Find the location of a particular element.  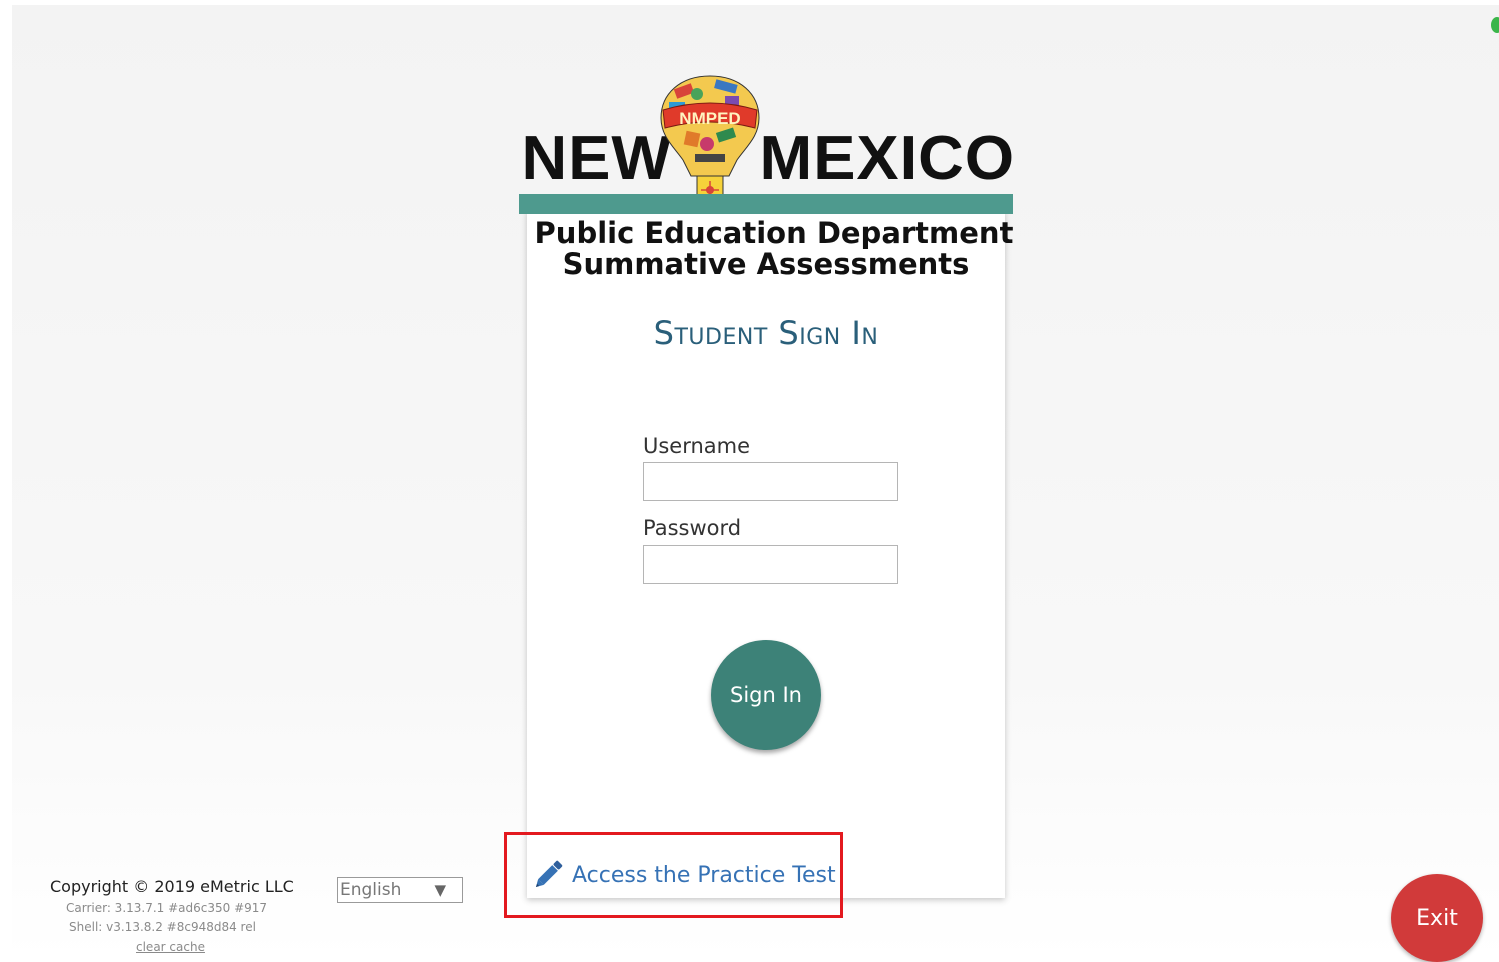

pencil-icon is located at coordinates (549, 874).